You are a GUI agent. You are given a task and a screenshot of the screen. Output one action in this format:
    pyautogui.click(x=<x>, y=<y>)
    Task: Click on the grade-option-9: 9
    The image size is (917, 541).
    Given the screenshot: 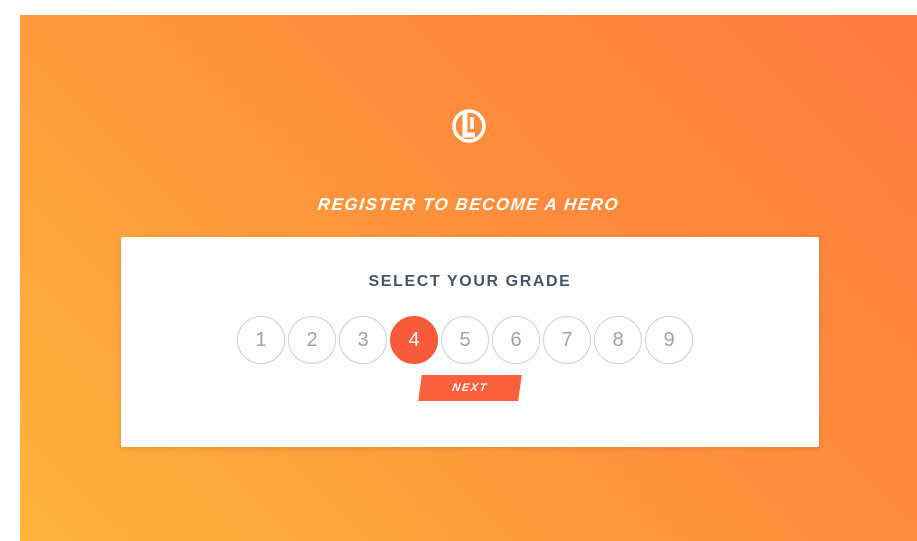 What is the action you would take?
    pyautogui.click(x=669, y=340)
    